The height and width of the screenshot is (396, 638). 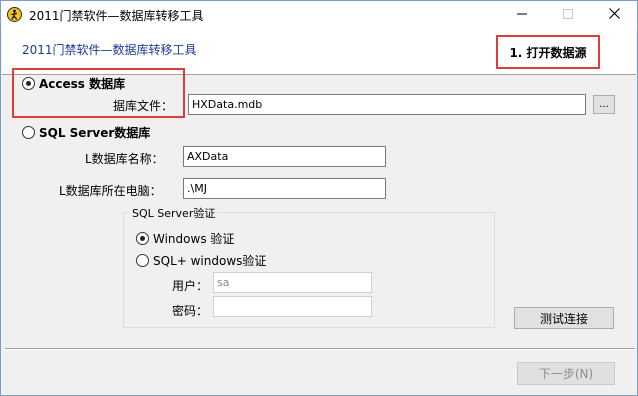 I want to click on sql-server-label: L数据库所在电脑：, so click(x=110, y=191).